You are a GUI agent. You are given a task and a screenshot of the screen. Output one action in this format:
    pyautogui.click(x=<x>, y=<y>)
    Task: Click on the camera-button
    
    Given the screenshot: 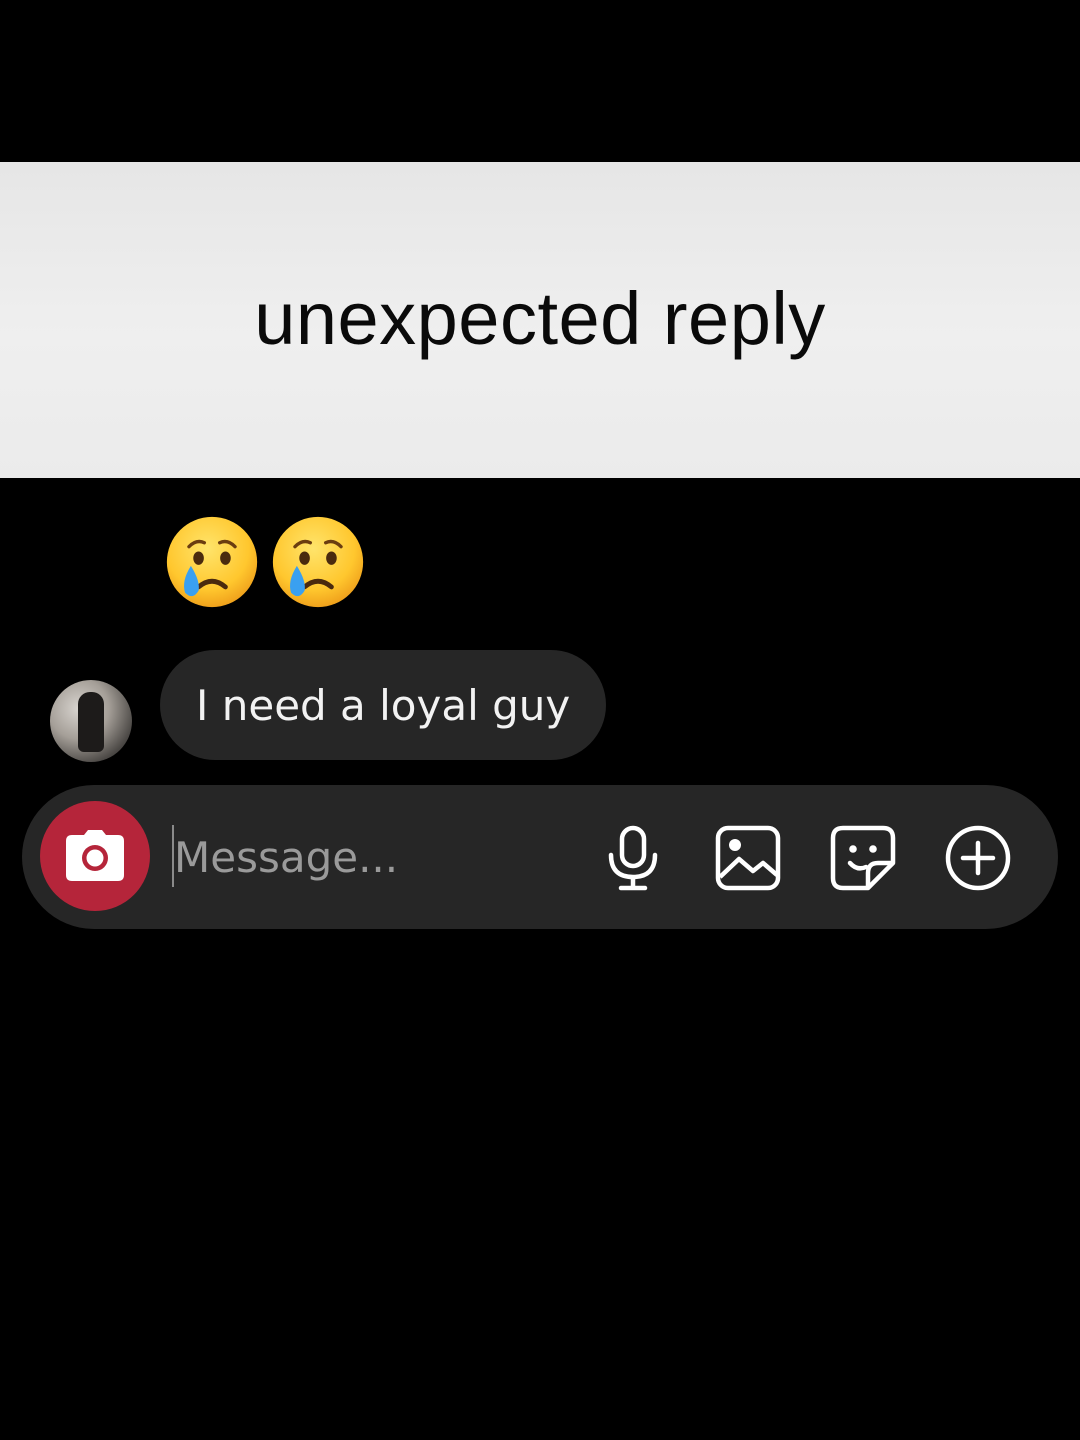 What is the action you would take?
    pyautogui.click(x=95, y=856)
    